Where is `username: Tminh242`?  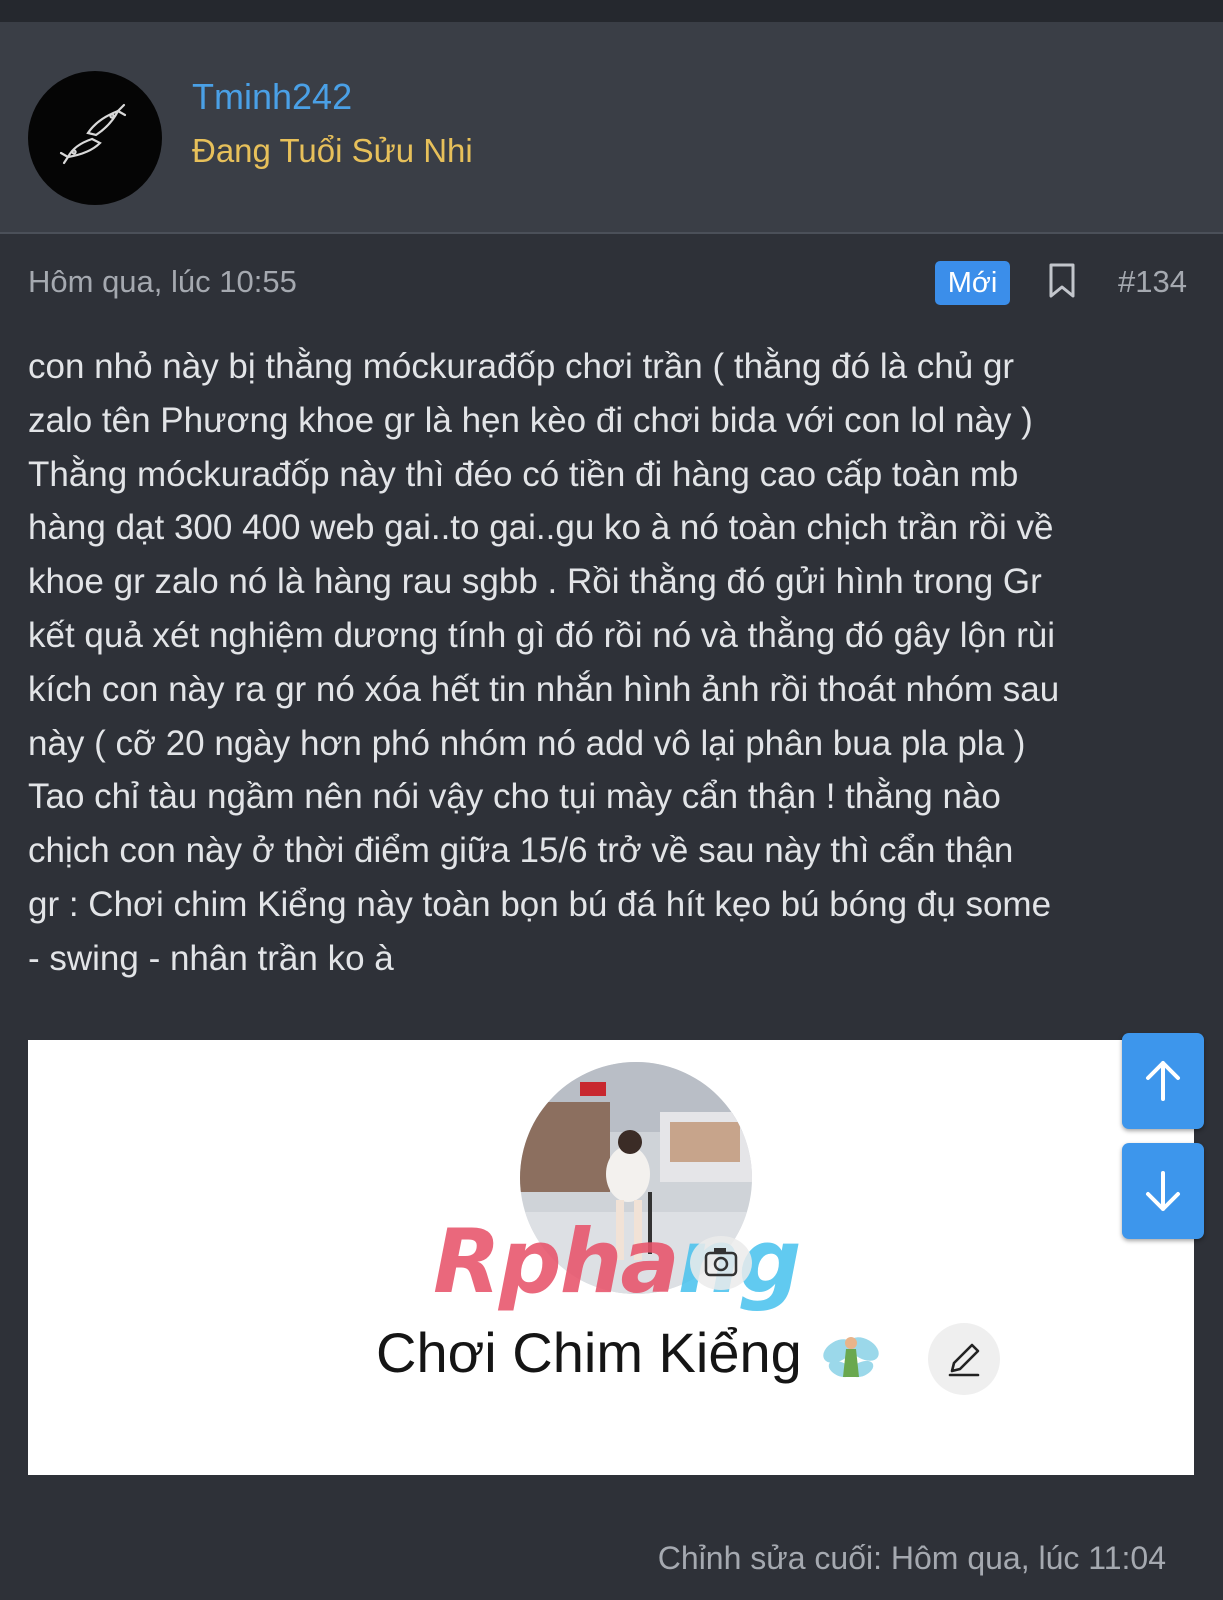 username: Tminh242 is located at coordinates (272, 97).